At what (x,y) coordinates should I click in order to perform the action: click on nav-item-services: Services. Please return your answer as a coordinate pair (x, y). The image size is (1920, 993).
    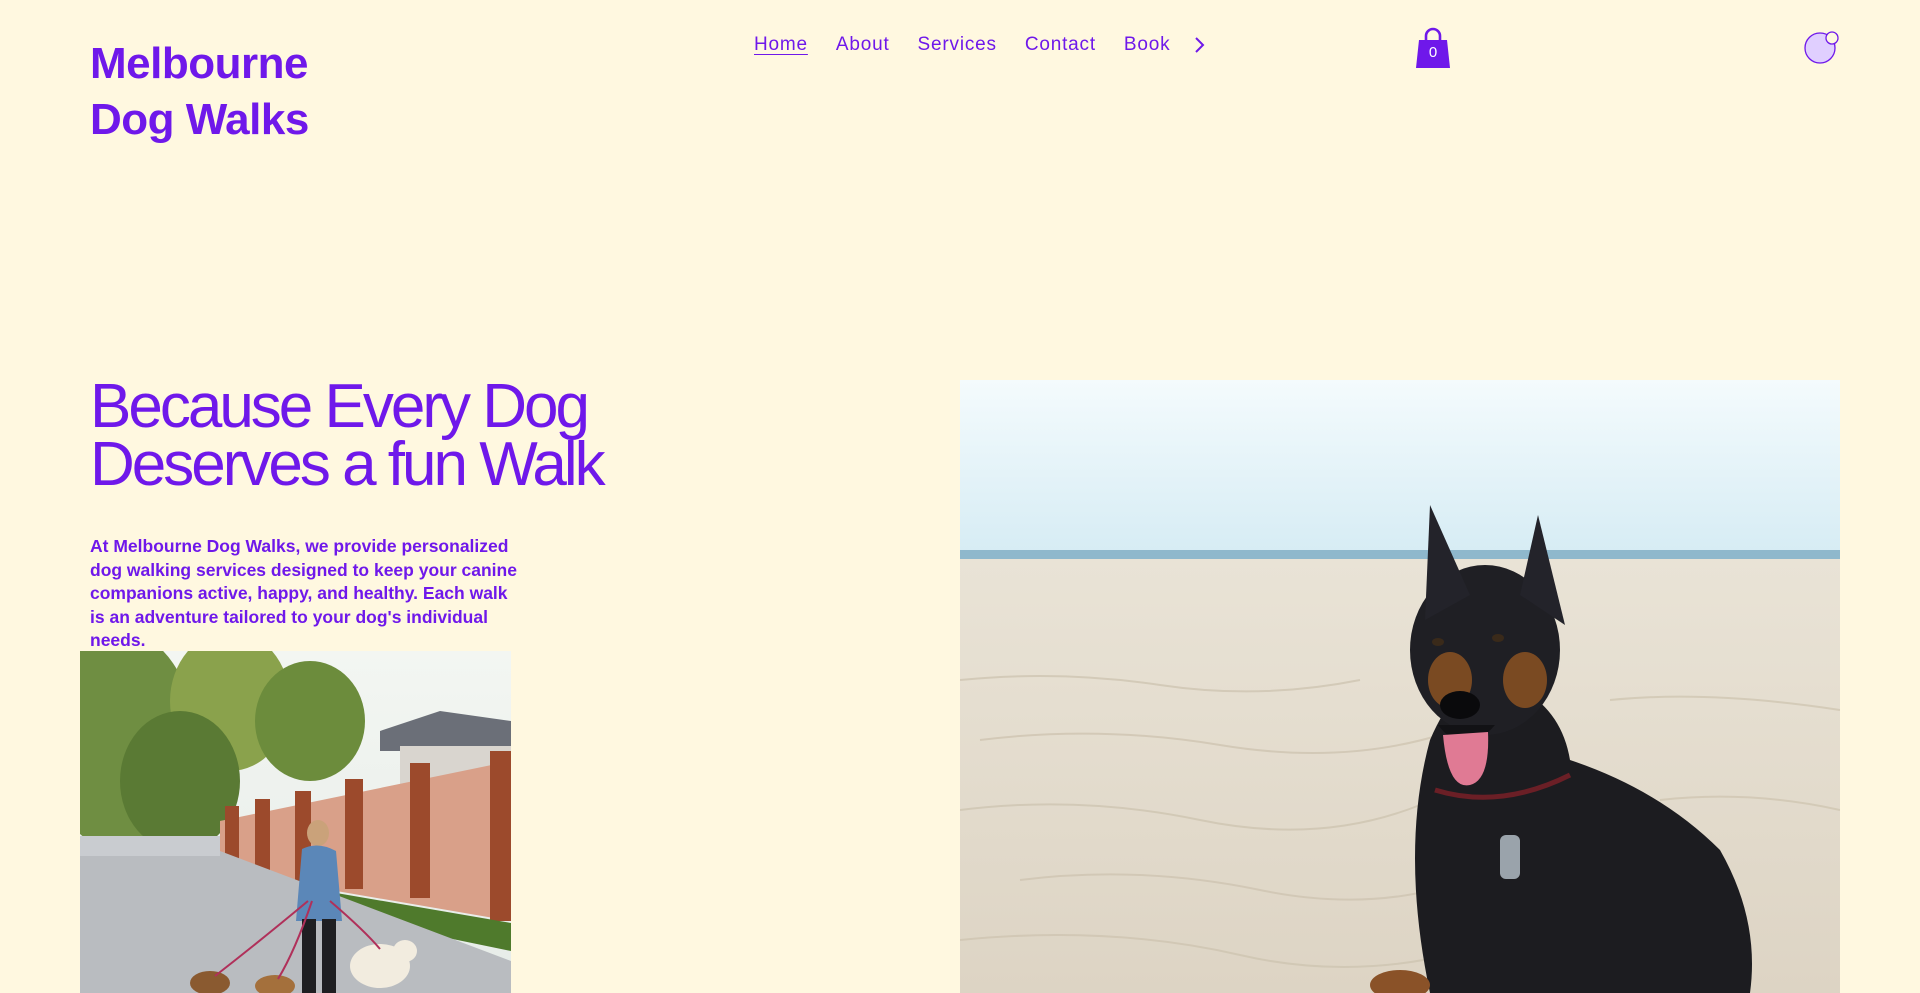
    Looking at the image, I should click on (957, 45).